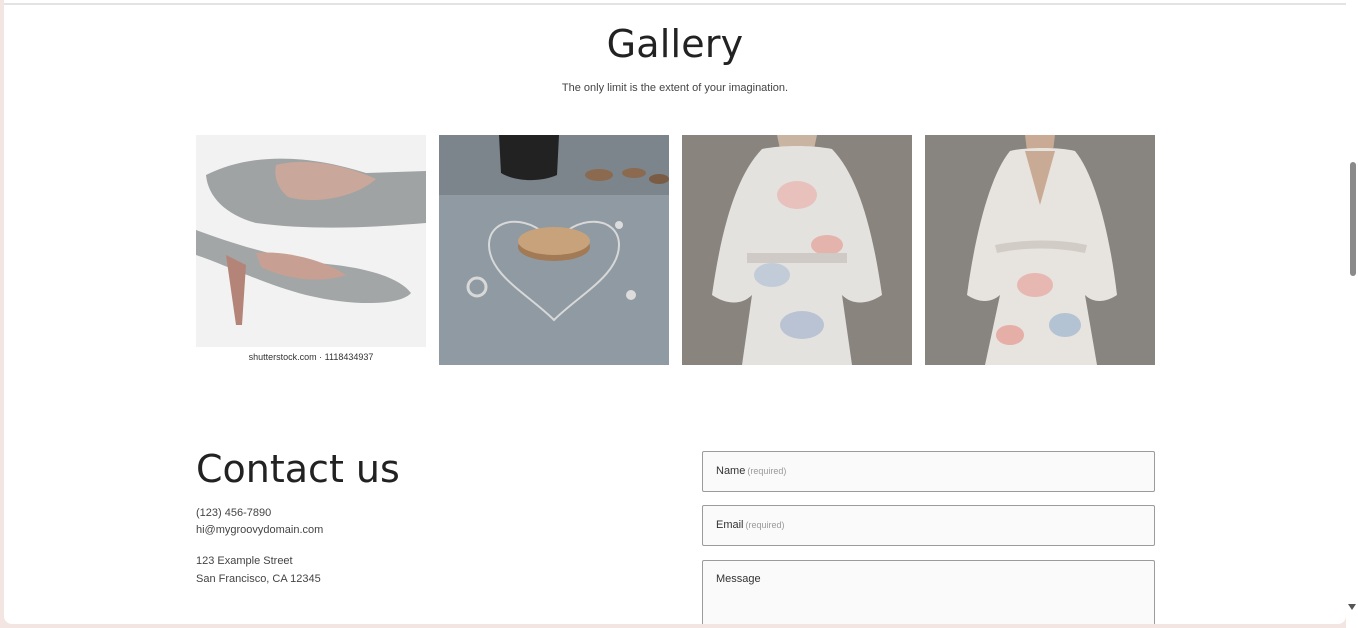 Image resolution: width=1358 pixels, height=628 pixels. I want to click on message-field-label: Message, so click(738, 579).